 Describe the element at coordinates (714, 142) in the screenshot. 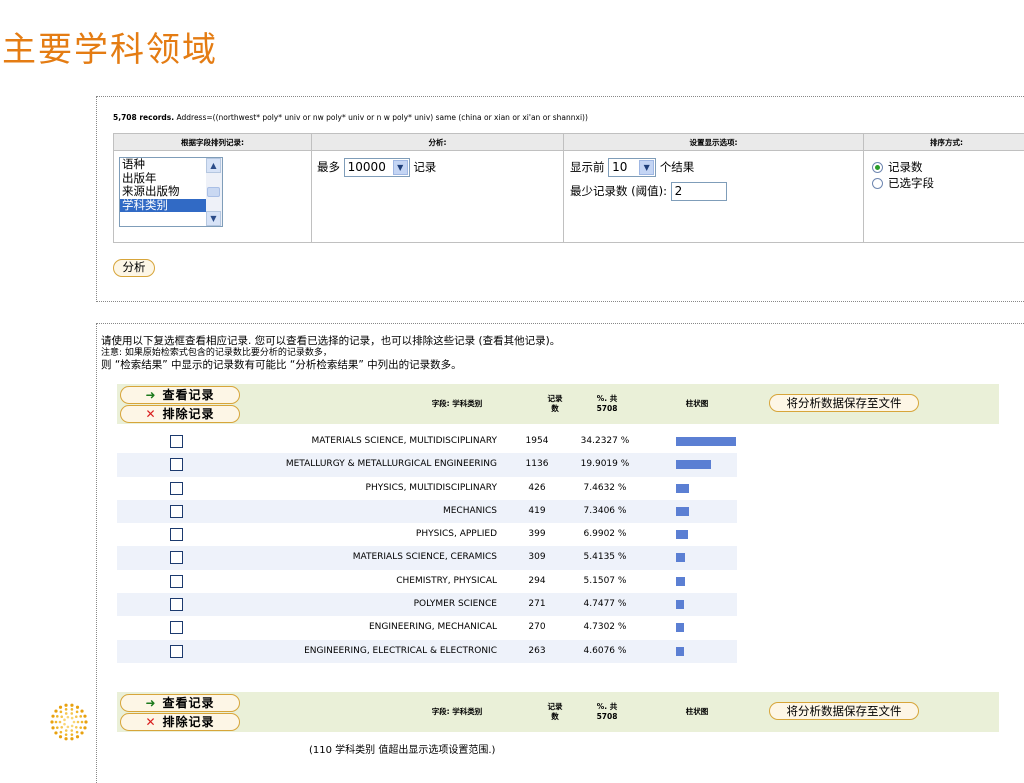

I see `display-header: 设置显示选项:` at that location.